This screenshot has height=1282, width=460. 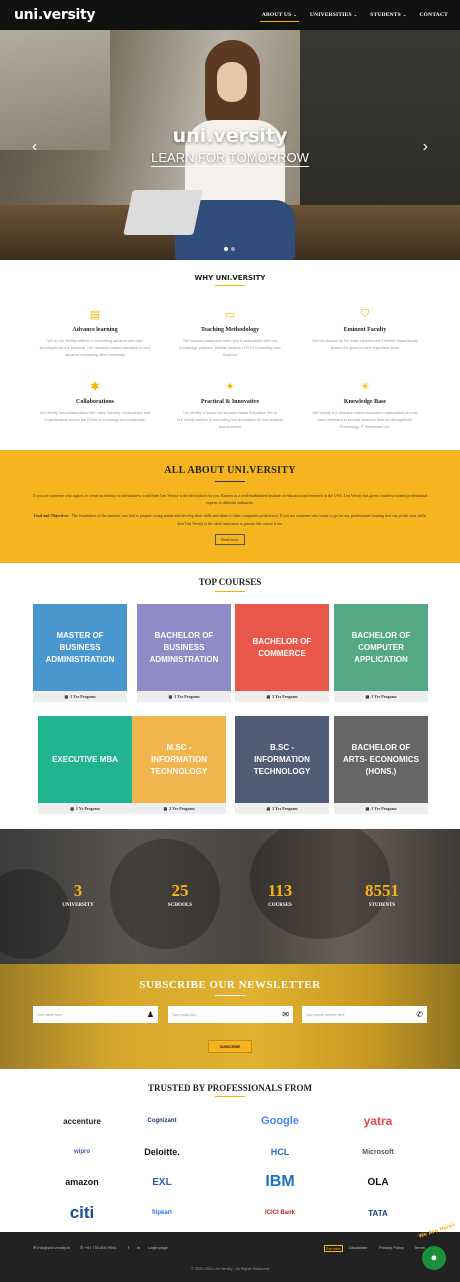 What do you see at coordinates (82, 1121) in the screenshot?
I see `client-logo-accenture: accenture` at bounding box center [82, 1121].